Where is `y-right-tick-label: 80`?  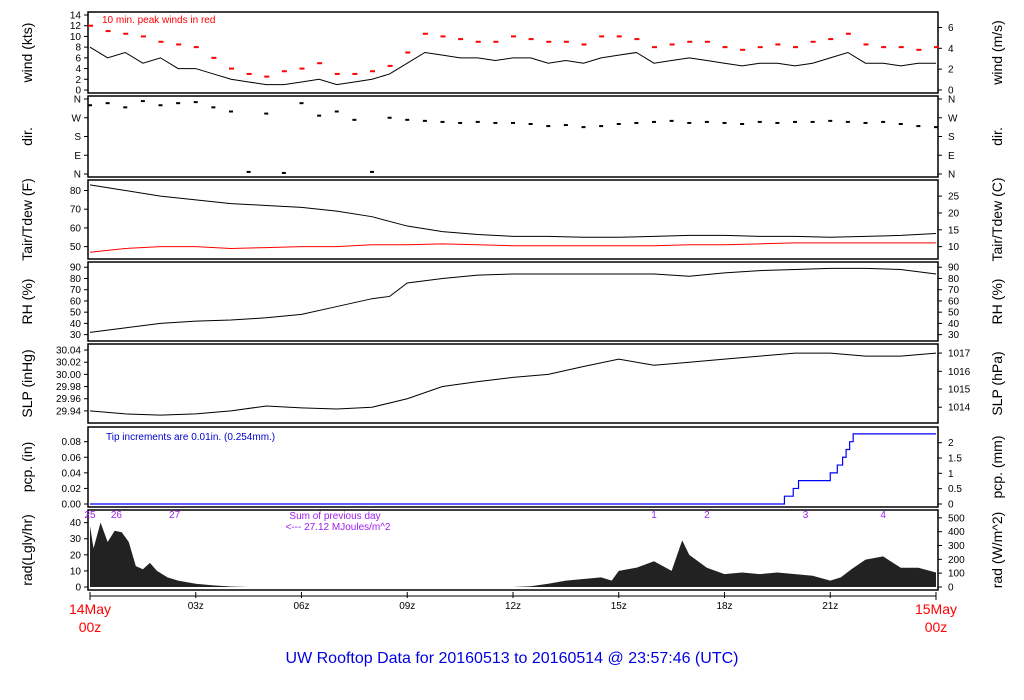 y-right-tick-label: 80 is located at coordinates (954, 279).